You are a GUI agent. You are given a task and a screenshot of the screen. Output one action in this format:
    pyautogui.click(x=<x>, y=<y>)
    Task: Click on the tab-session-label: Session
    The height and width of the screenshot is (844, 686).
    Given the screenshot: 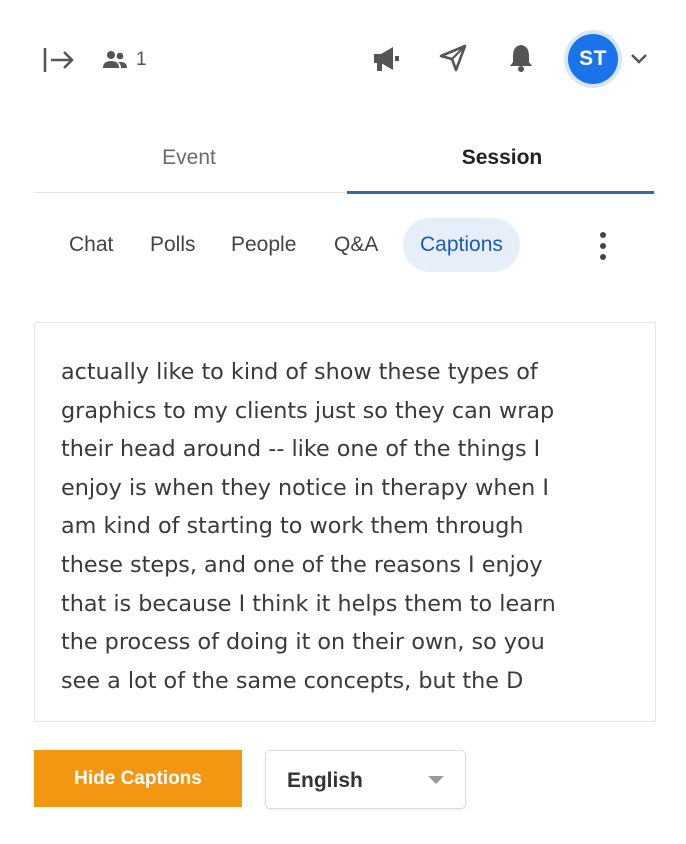 What is the action you would take?
    pyautogui.click(x=502, y=157)
    